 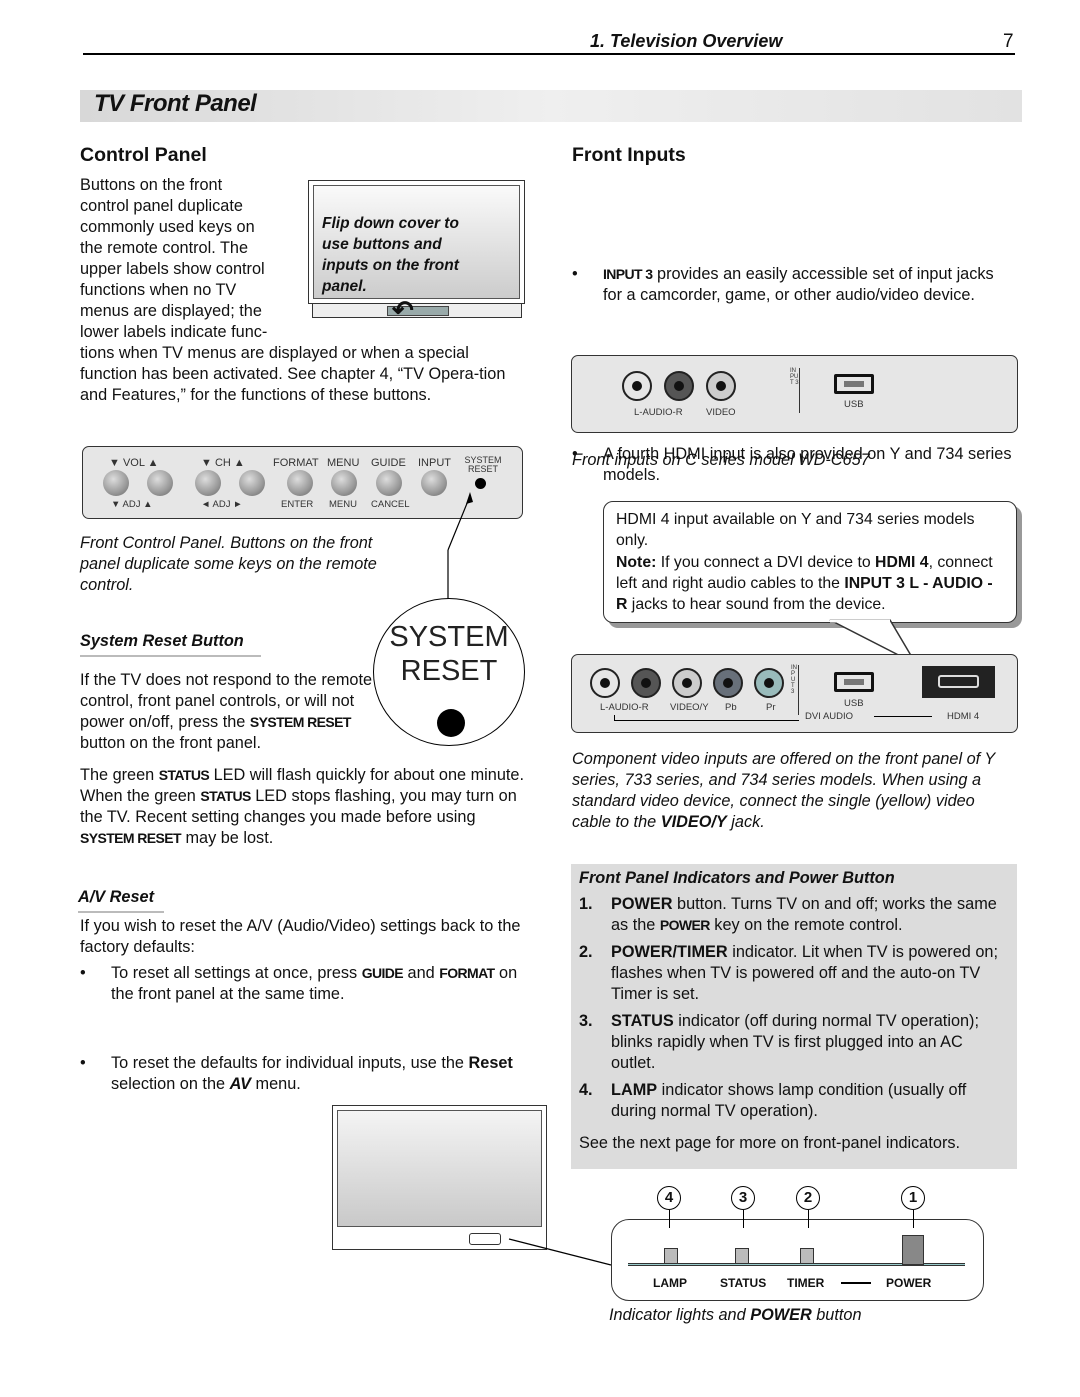 I want to click on page-number: 7, so click(x=1008, y=41).